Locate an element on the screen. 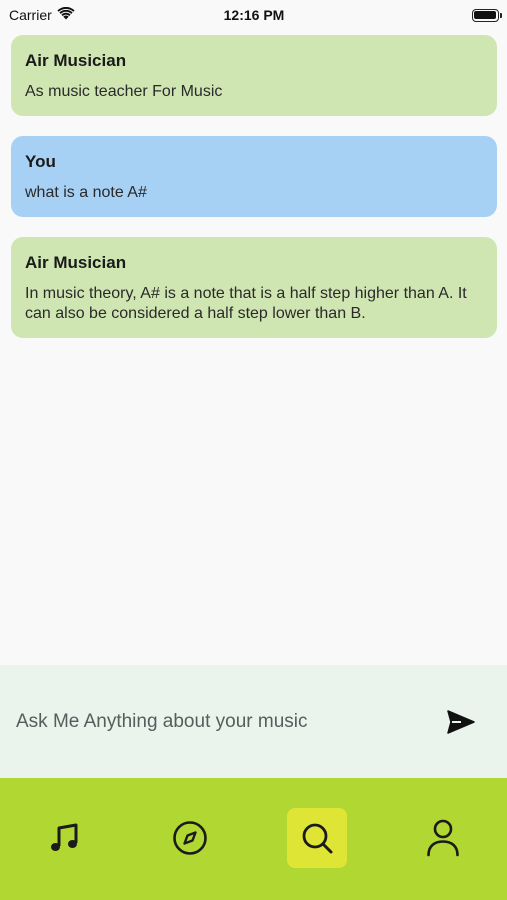  wifi-icon is located at coordinates (66, 14).